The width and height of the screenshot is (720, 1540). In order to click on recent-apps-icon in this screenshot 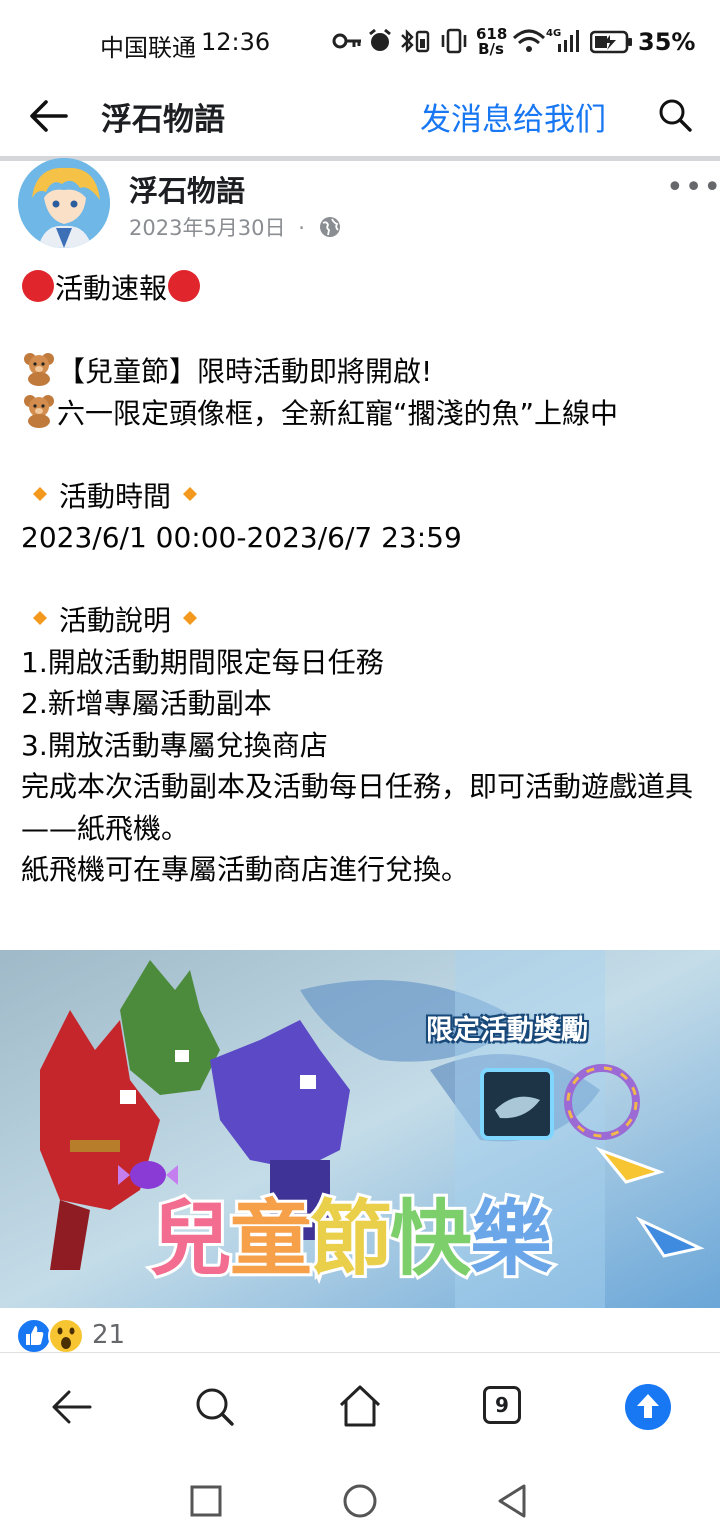, I will do `click(206, 1501)`.